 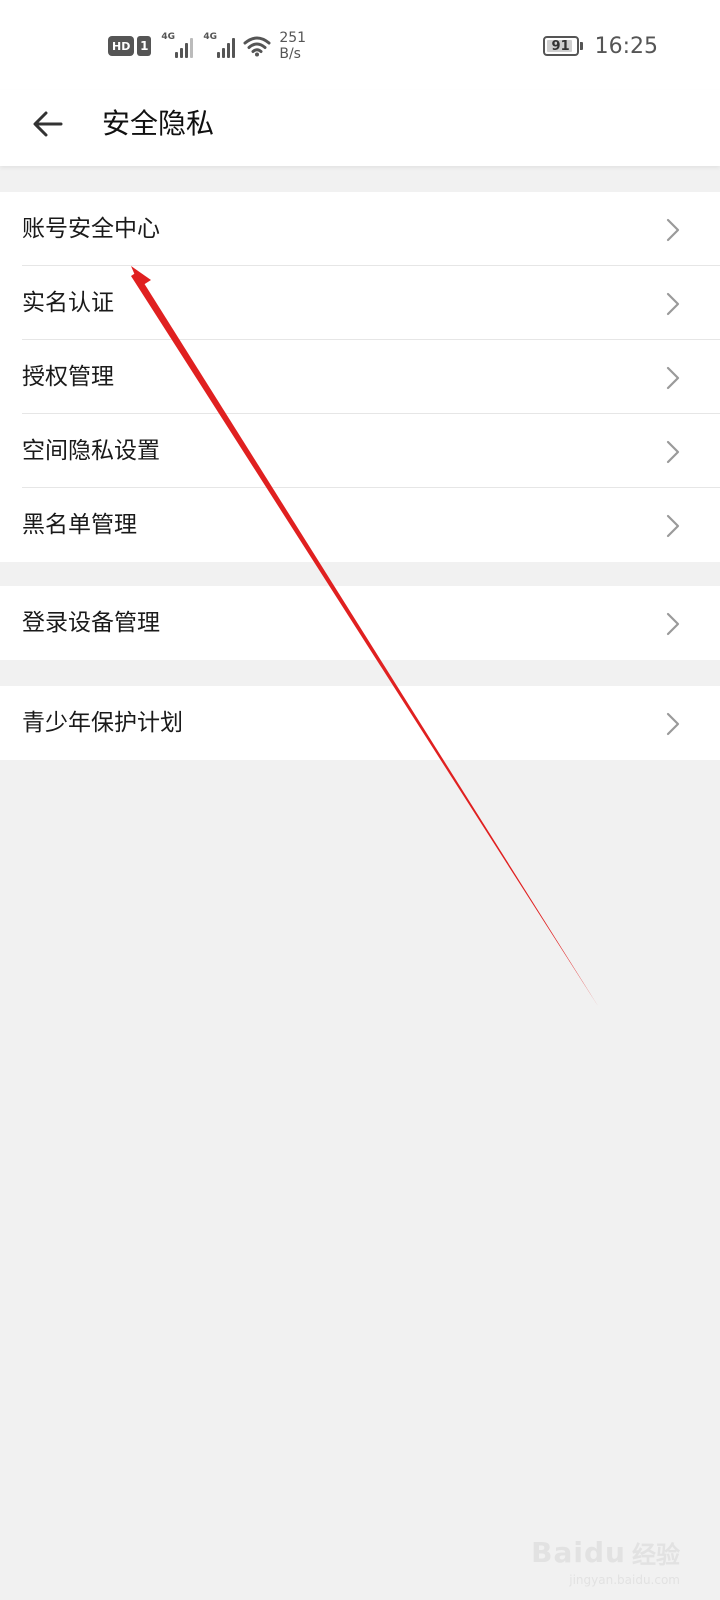 I want to click on watermark-cn-text: 经验, so click(x=656, y=1555).